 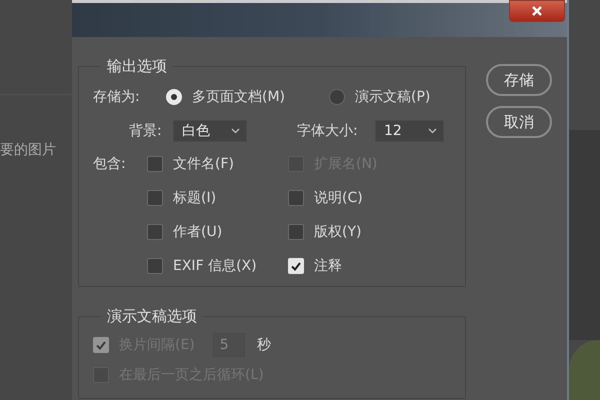 I want to click on checkbox-label: 版权(Y), so click(x=338, y=232).